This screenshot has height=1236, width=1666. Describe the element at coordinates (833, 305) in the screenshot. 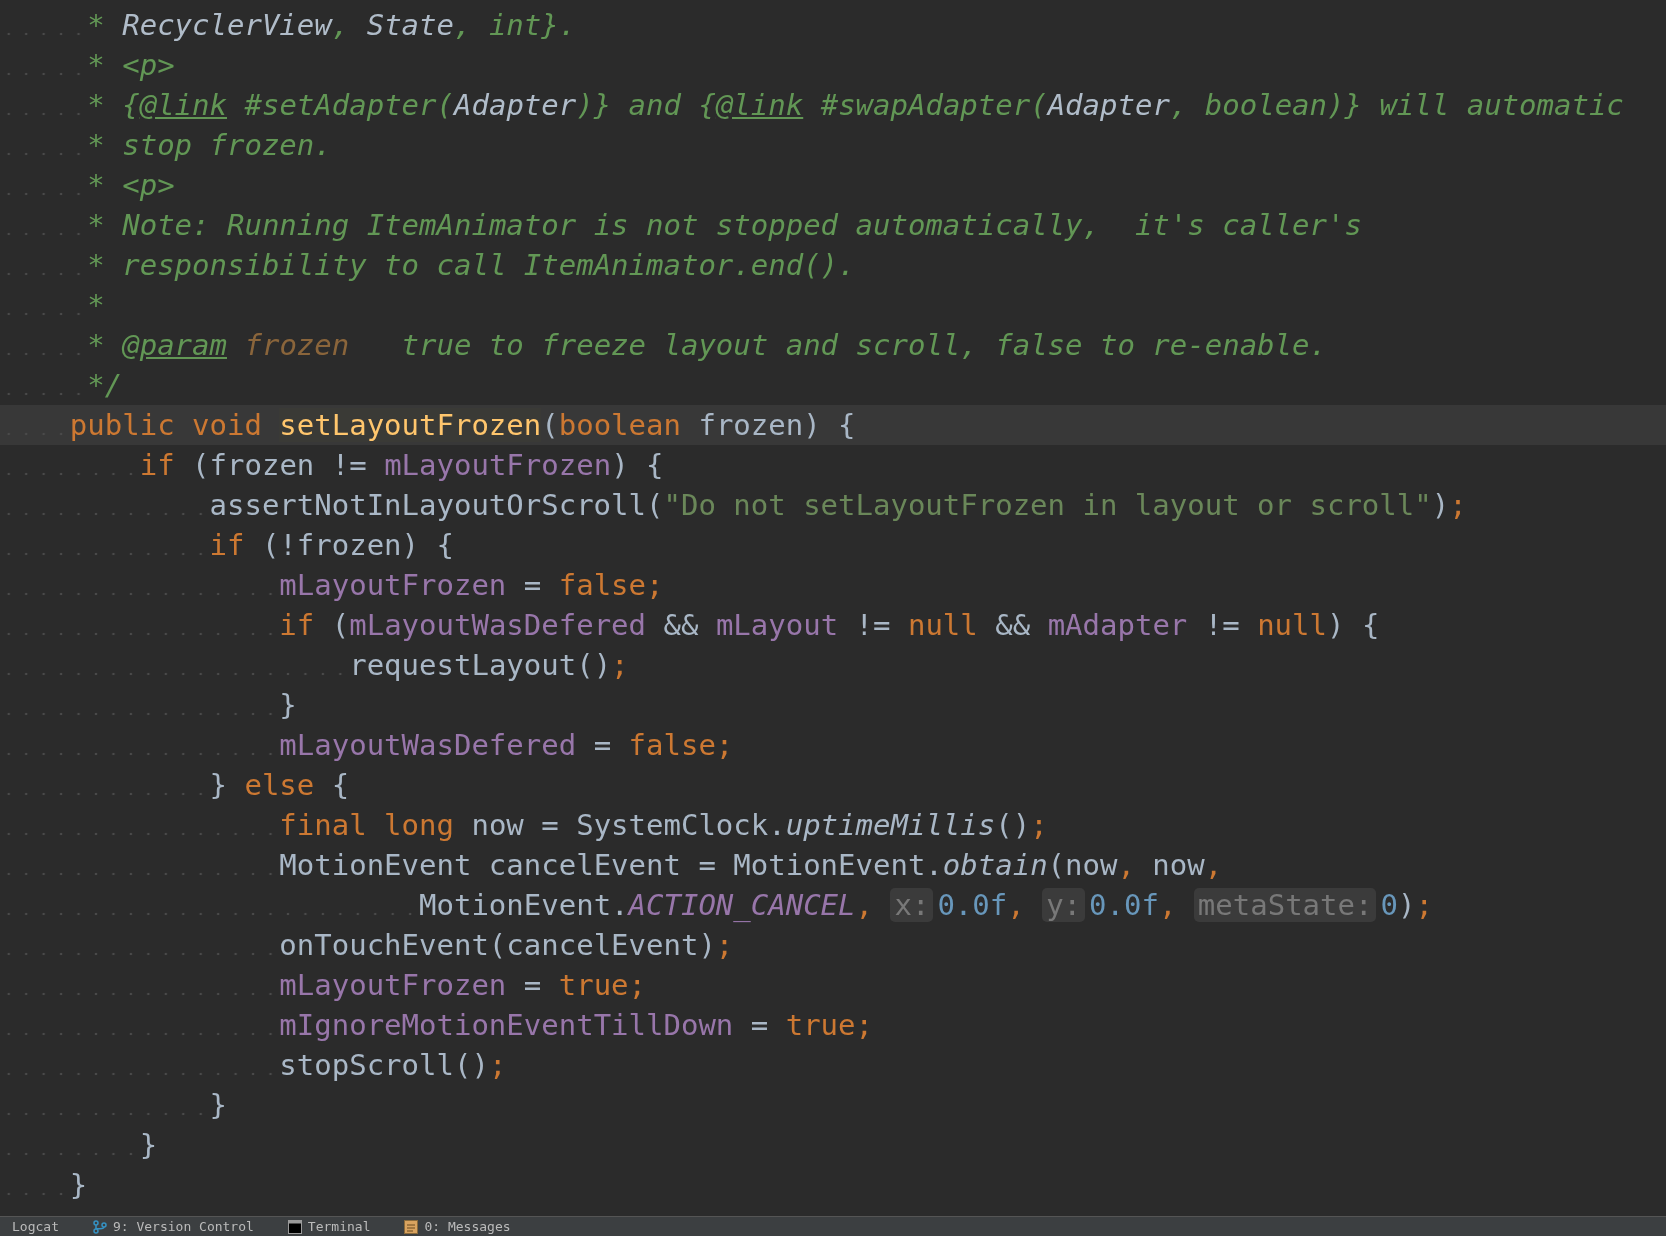

I see `code-line: *` at that location.